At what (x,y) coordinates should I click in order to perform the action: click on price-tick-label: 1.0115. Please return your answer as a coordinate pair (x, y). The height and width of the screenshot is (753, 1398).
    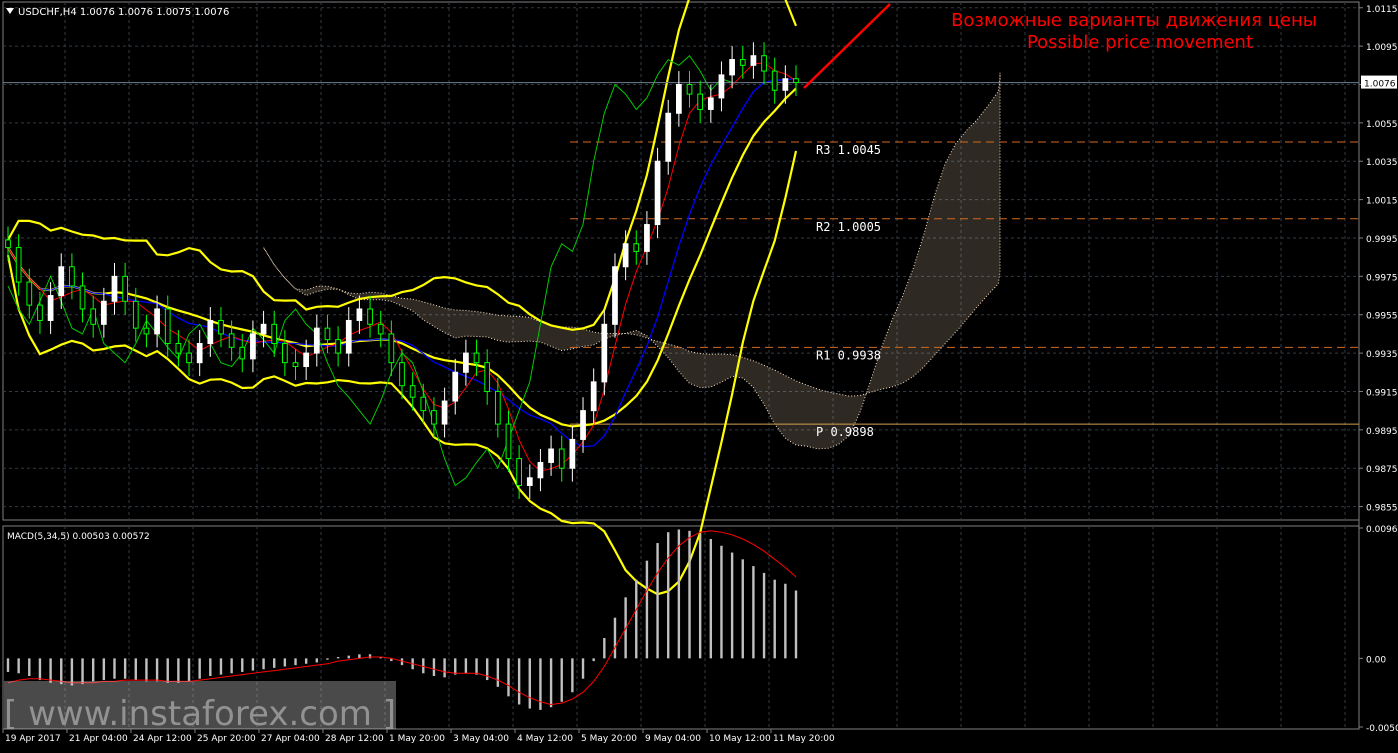
    Looking at the image, I should click on (1382, 10).